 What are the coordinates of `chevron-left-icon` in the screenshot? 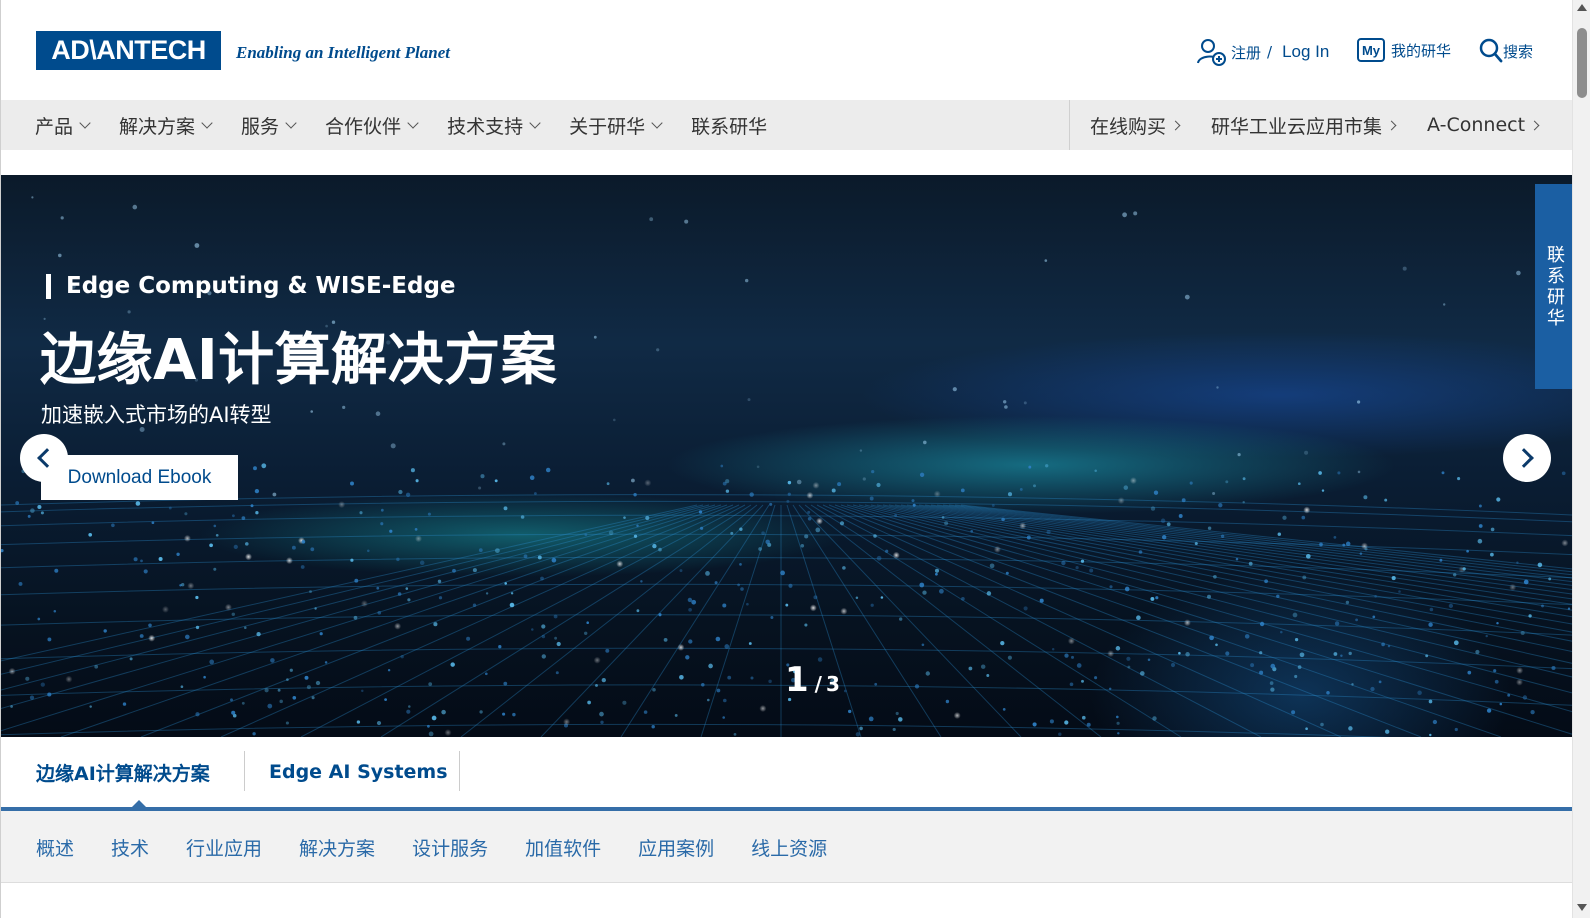 It's located at (47, 458).